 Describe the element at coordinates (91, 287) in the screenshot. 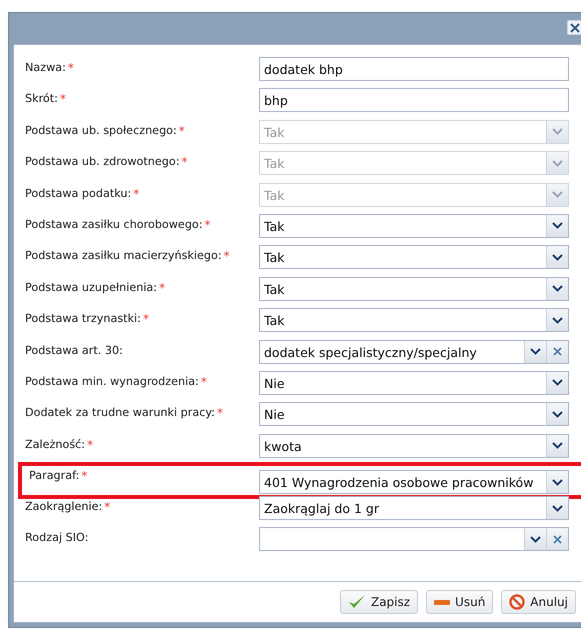

I see `field-label: Podstawa uzupełnienia:` at that location.